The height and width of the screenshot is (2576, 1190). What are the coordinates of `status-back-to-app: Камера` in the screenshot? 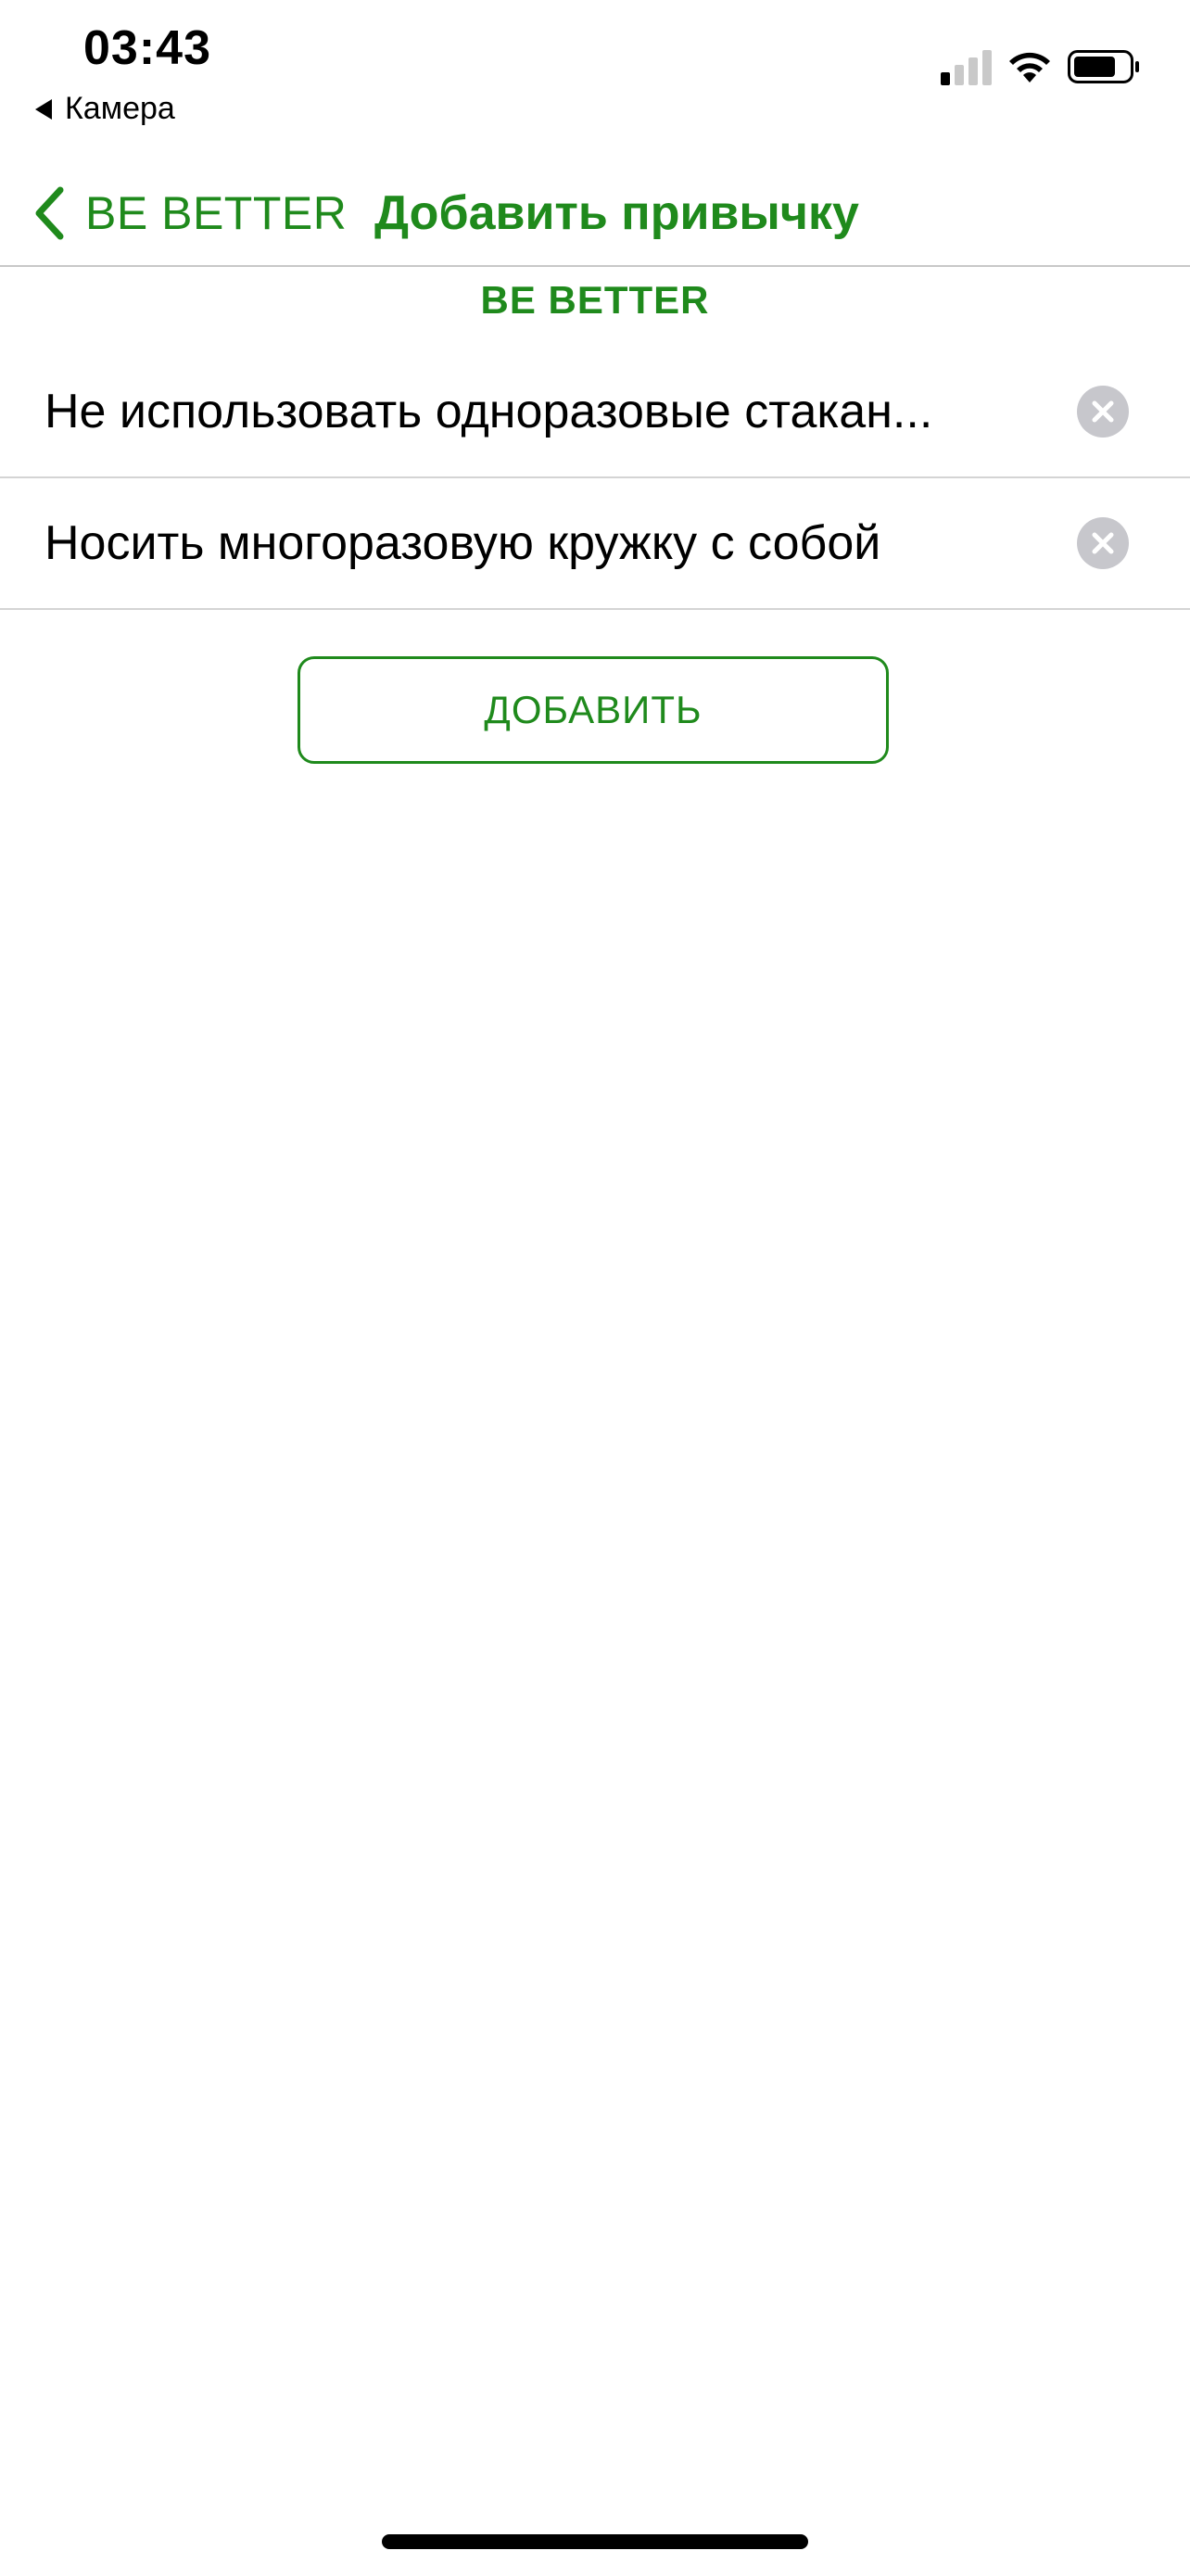 It's located at (105, 109).